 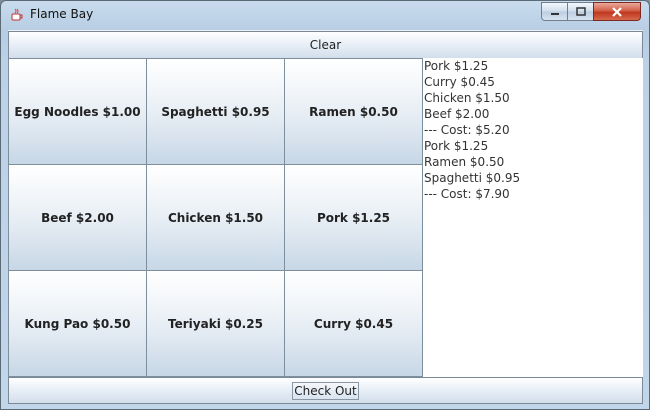 I want to click on title-bar: Flame Bay, so click(x=325, y=15).